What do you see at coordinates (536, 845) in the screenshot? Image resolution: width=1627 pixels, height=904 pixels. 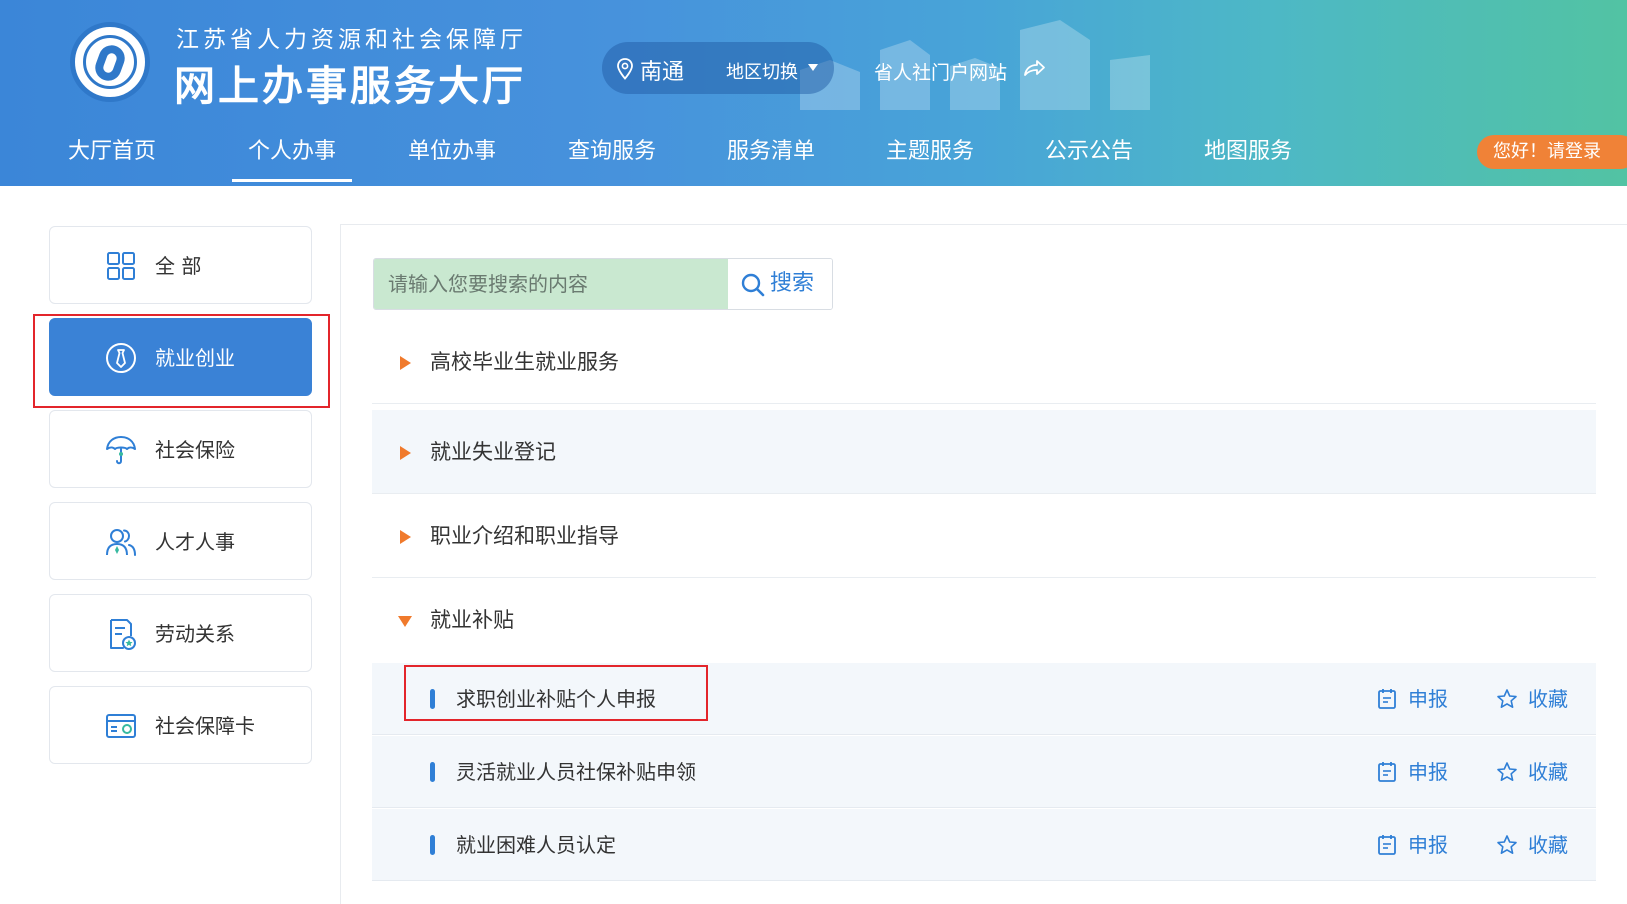 I see `service-name: 就业困难人员认定` at bounding box center [536, 845].